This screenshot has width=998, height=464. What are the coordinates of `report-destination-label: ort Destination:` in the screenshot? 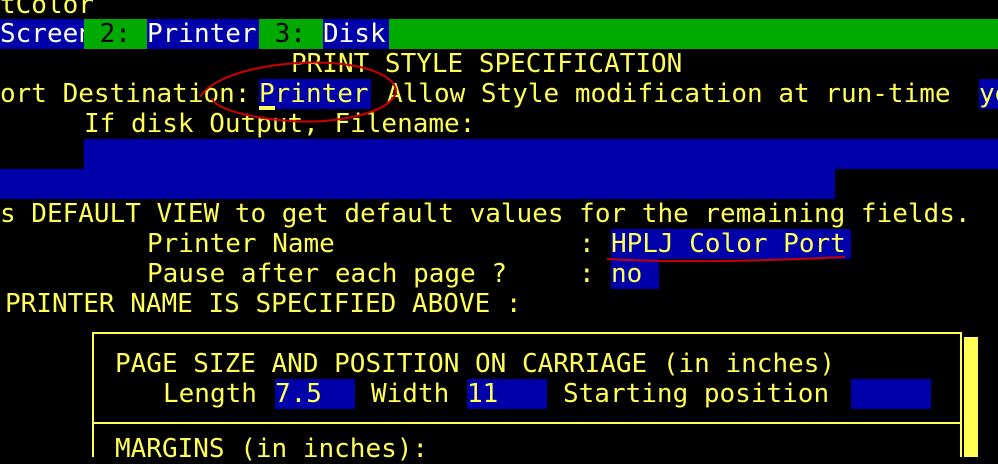 It's located at (125, 94).